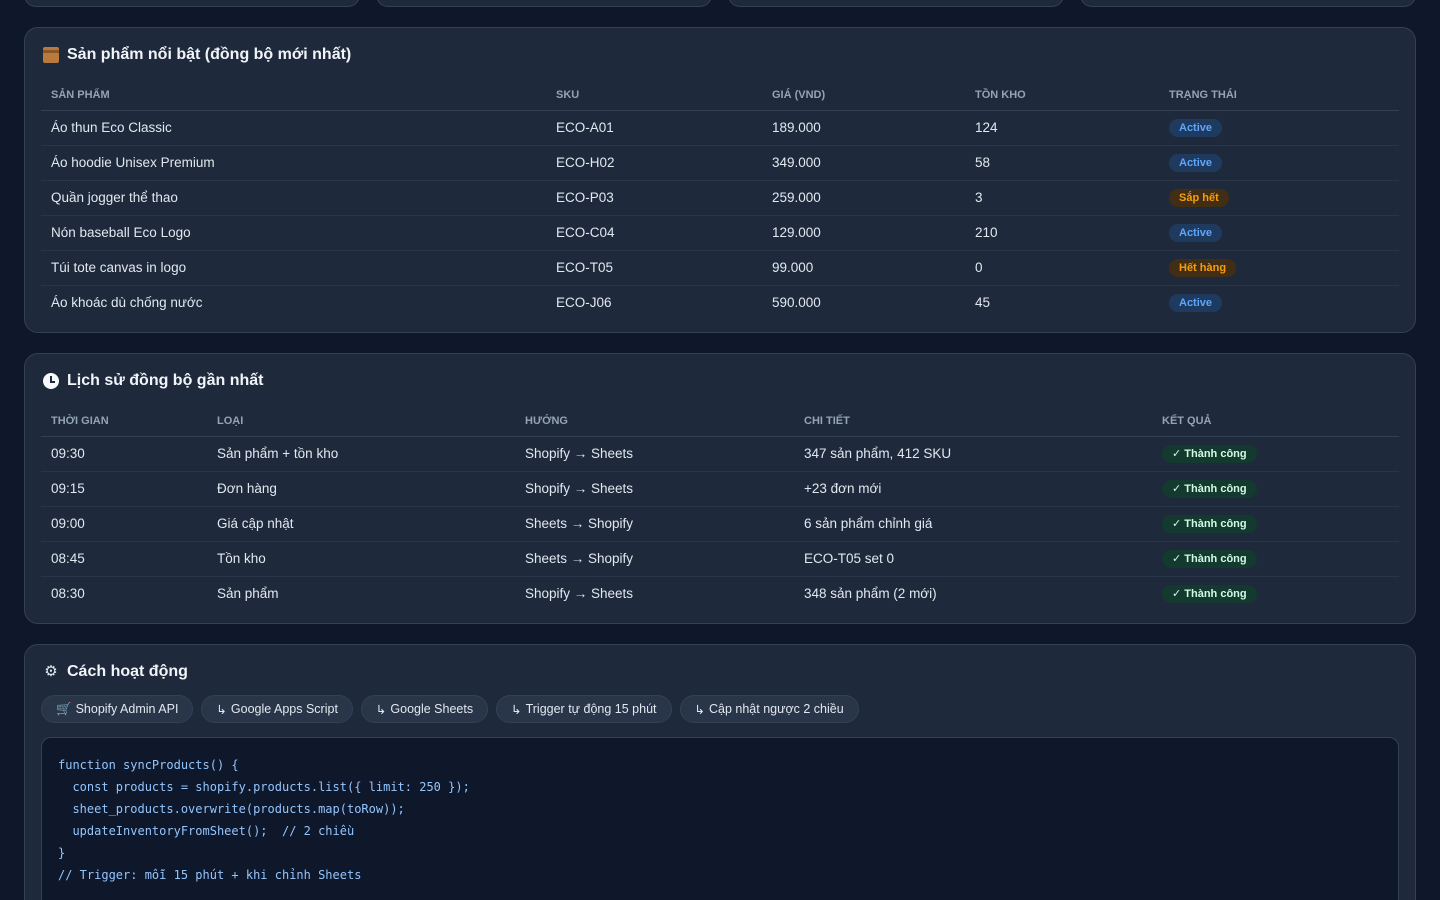 This screenshot has width=1440, height=900. I want to click on column-header: TRẠNG THÁI, so click(1279, 95).